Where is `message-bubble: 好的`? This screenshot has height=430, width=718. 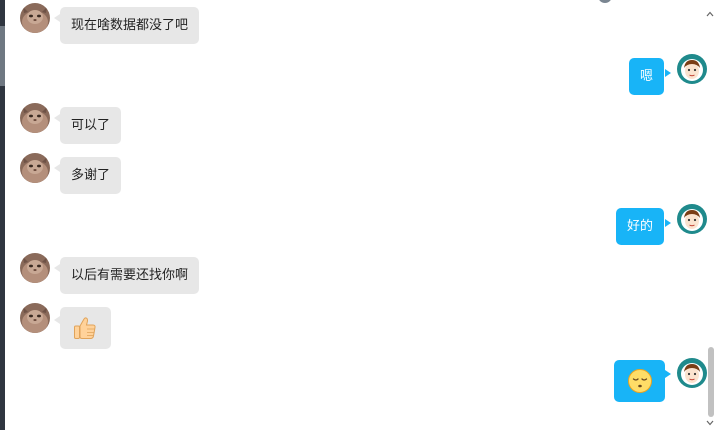 message-bubble: 好的 is located at coordinates (640, 226).